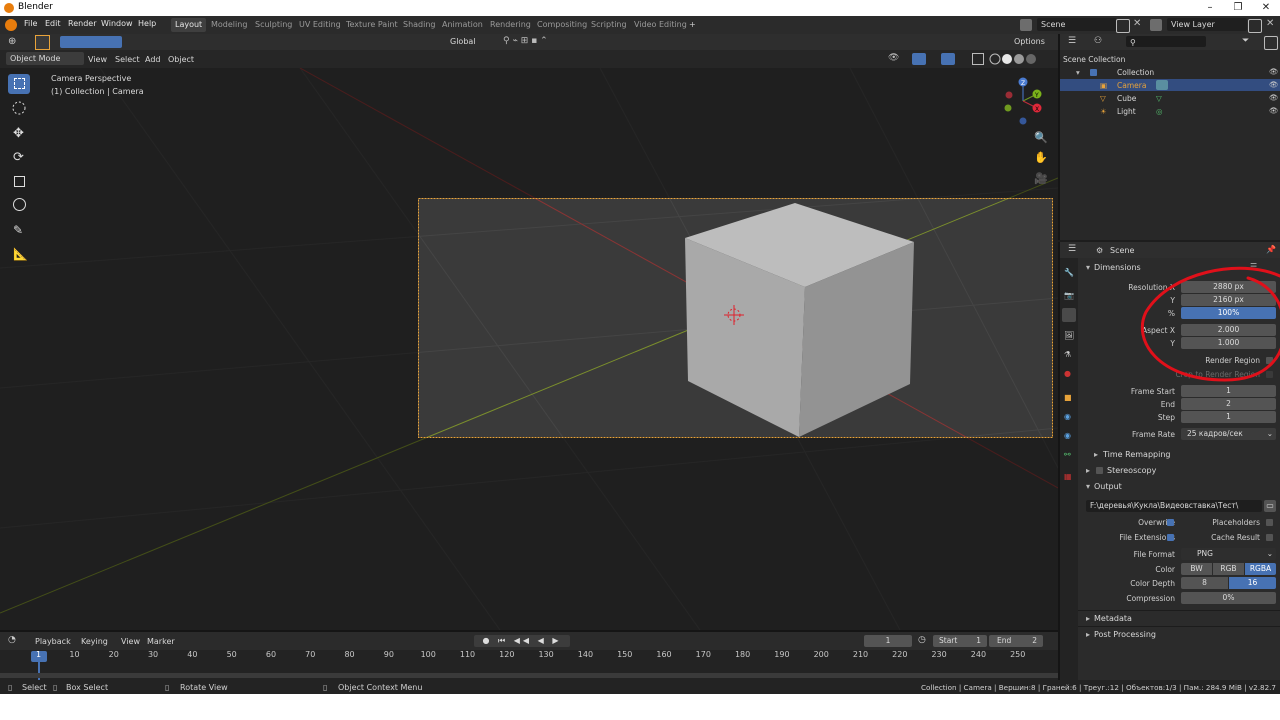  I want to click on collection-checkbox, so click(1093, 72).